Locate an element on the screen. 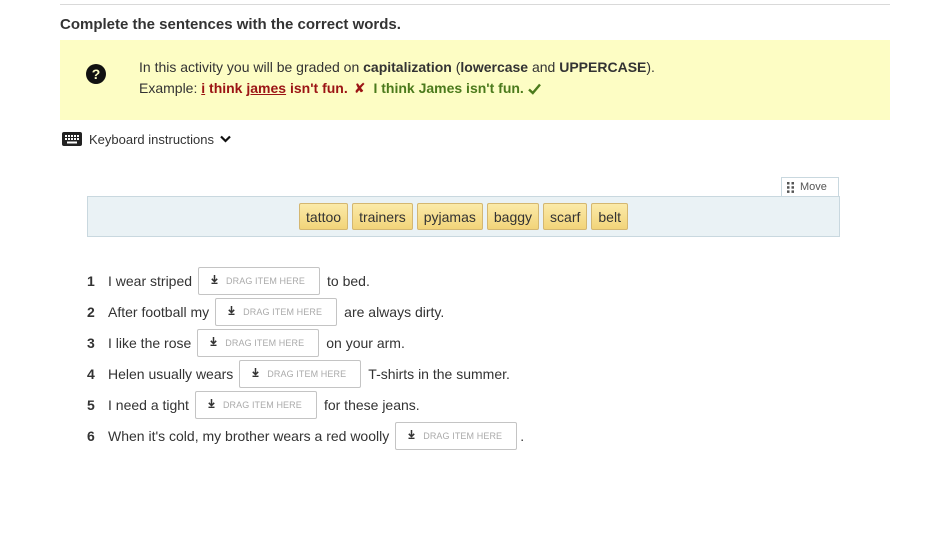  move-label: Move is located at coordinates (813, 187).